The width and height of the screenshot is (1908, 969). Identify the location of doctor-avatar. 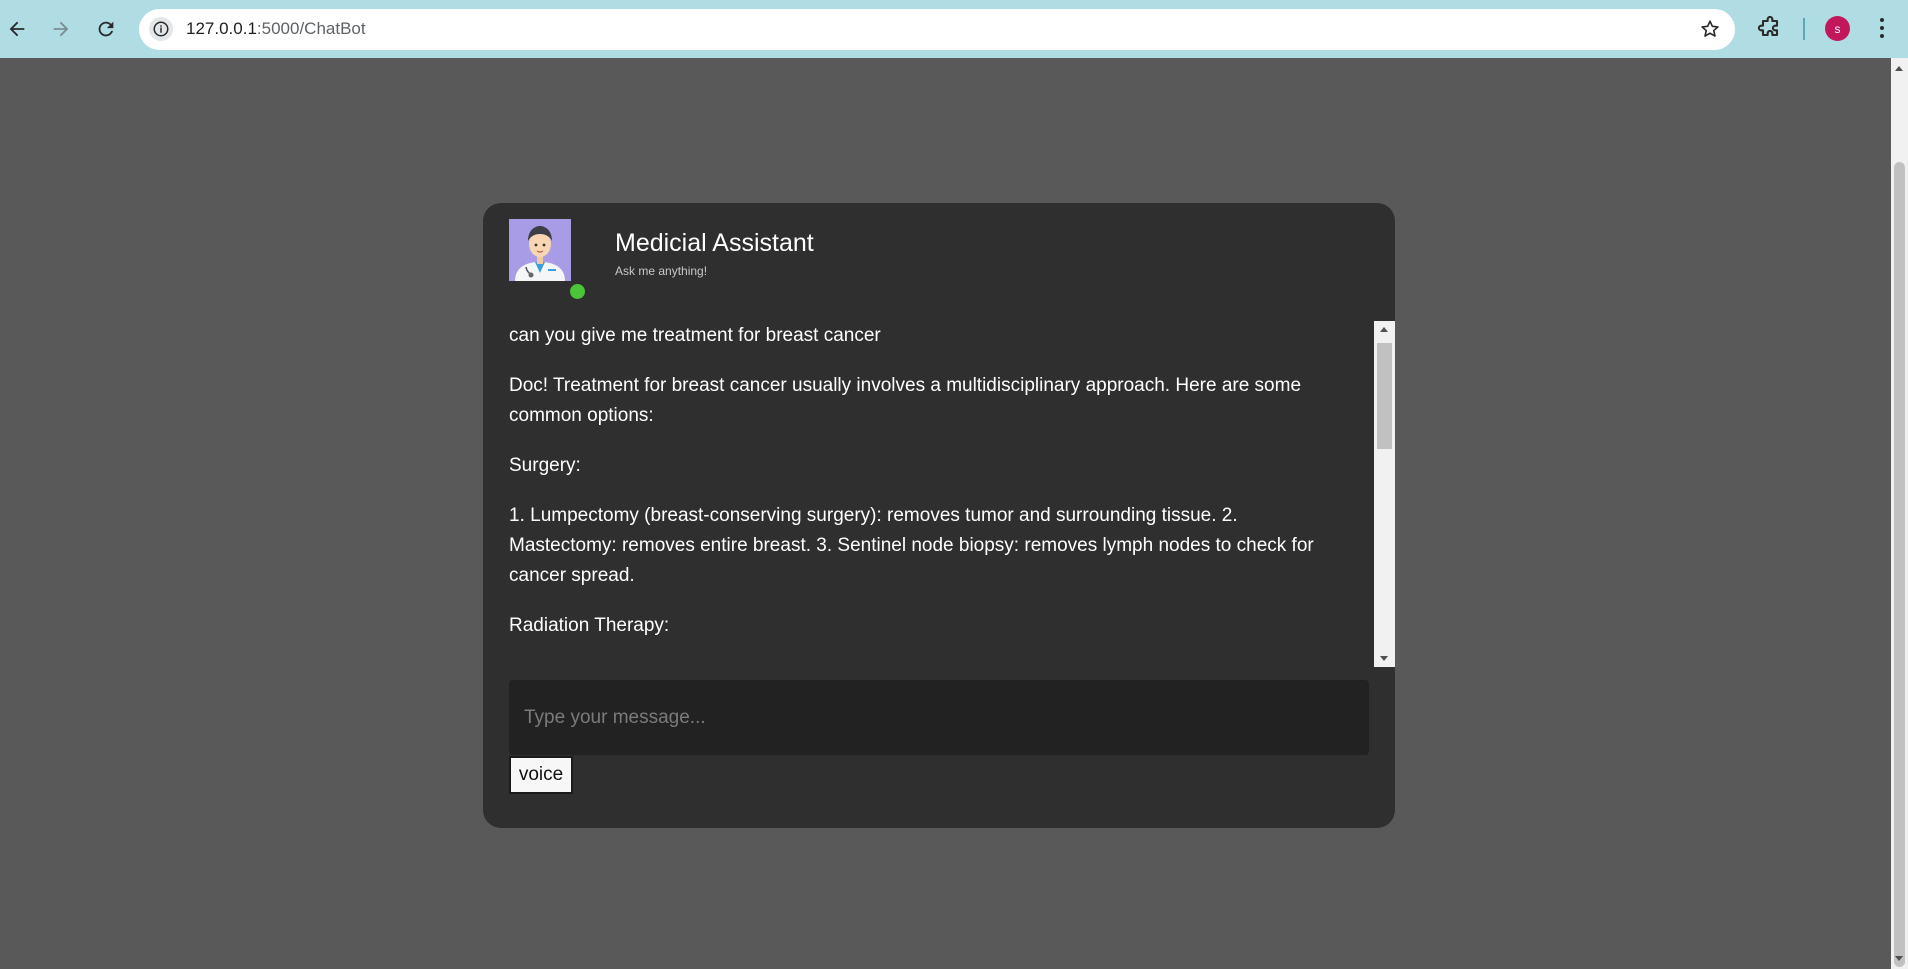
(540, 250).